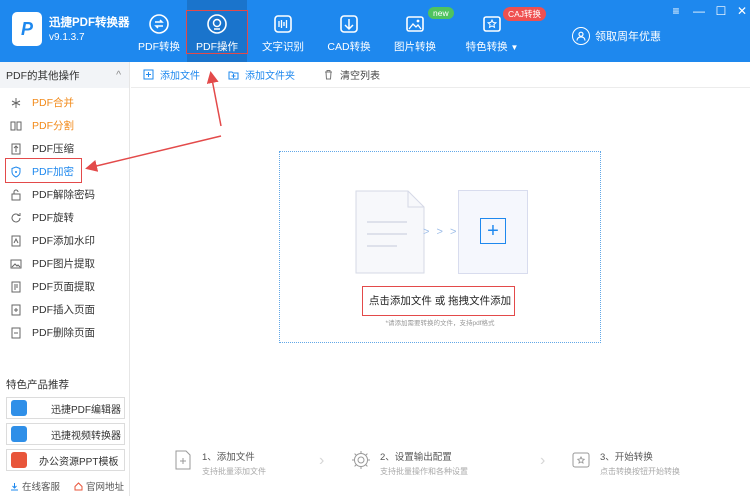  I want to click on service-icon, so click(14, 486).